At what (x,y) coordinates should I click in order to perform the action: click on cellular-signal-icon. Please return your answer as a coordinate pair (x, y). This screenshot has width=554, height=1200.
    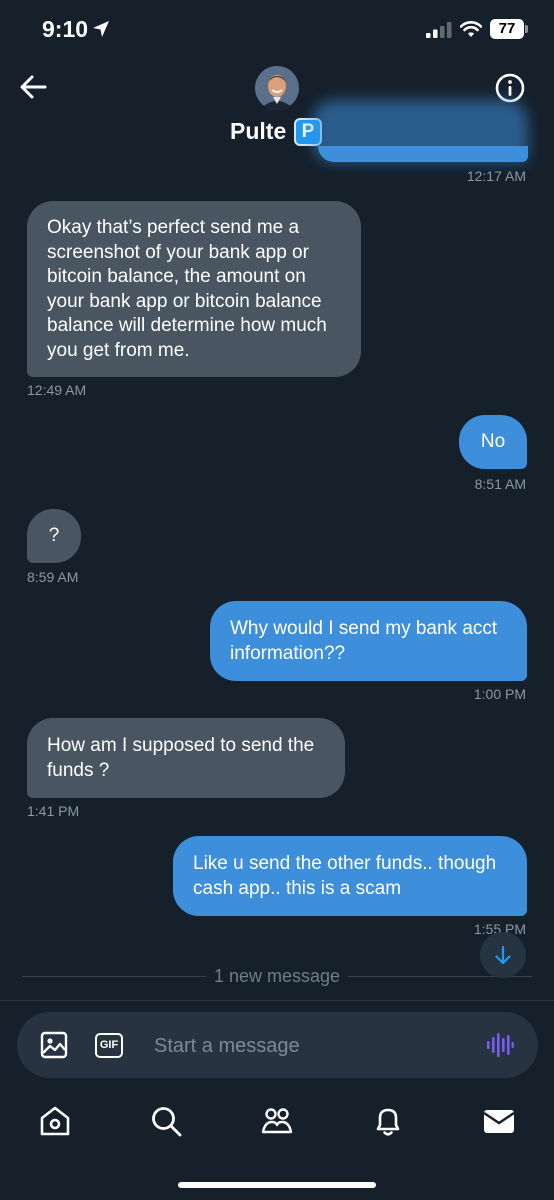
    Looking at the image, I should click on (439, 30).